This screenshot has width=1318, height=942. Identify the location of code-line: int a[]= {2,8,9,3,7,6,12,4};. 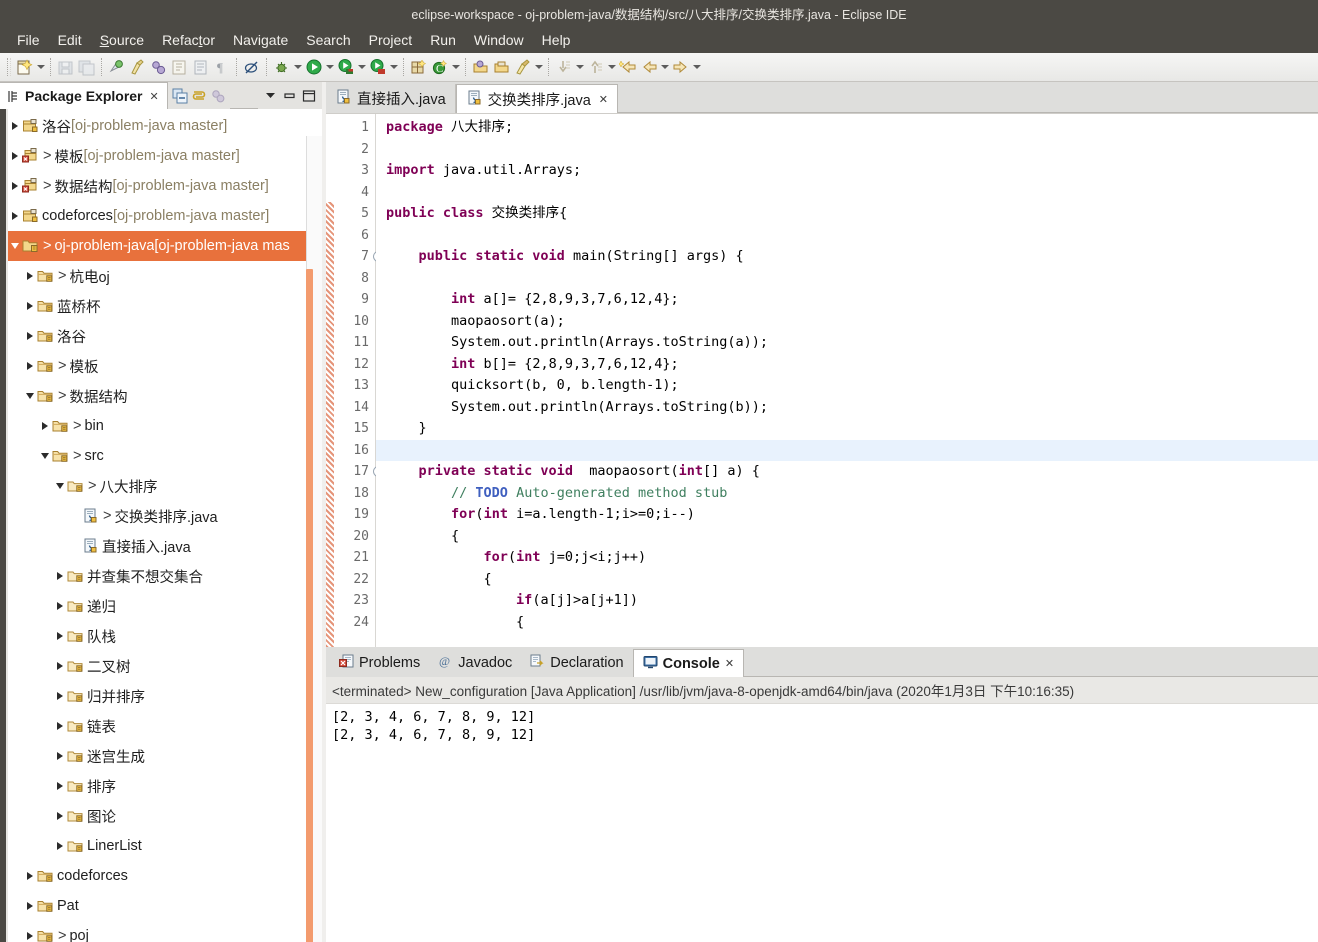
(847, 300).